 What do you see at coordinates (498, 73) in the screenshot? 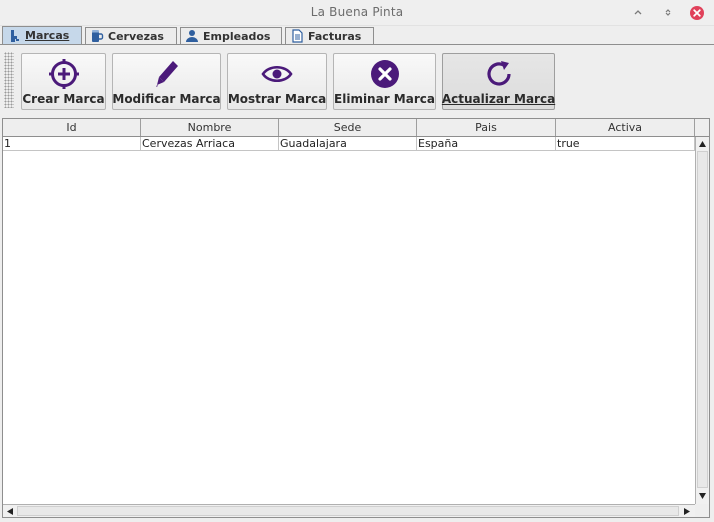
I see `refresh-icon` at bounding box center [498, 73].